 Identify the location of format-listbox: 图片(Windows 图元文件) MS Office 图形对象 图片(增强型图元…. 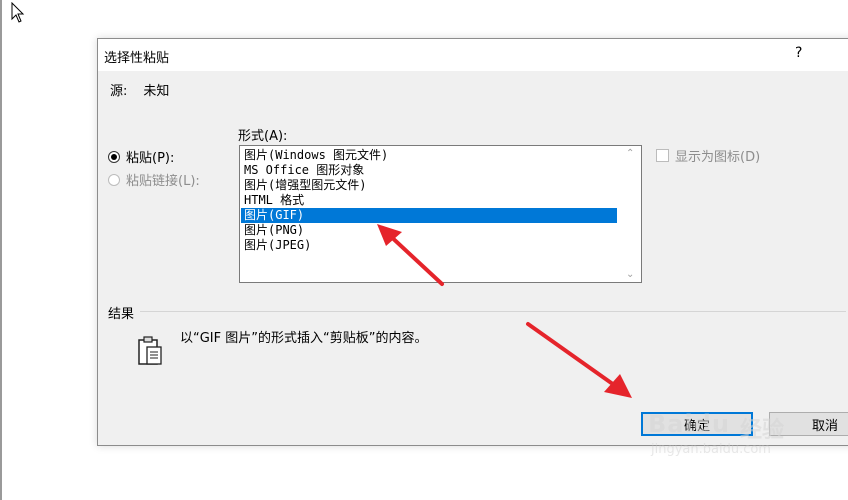
(440, 214).